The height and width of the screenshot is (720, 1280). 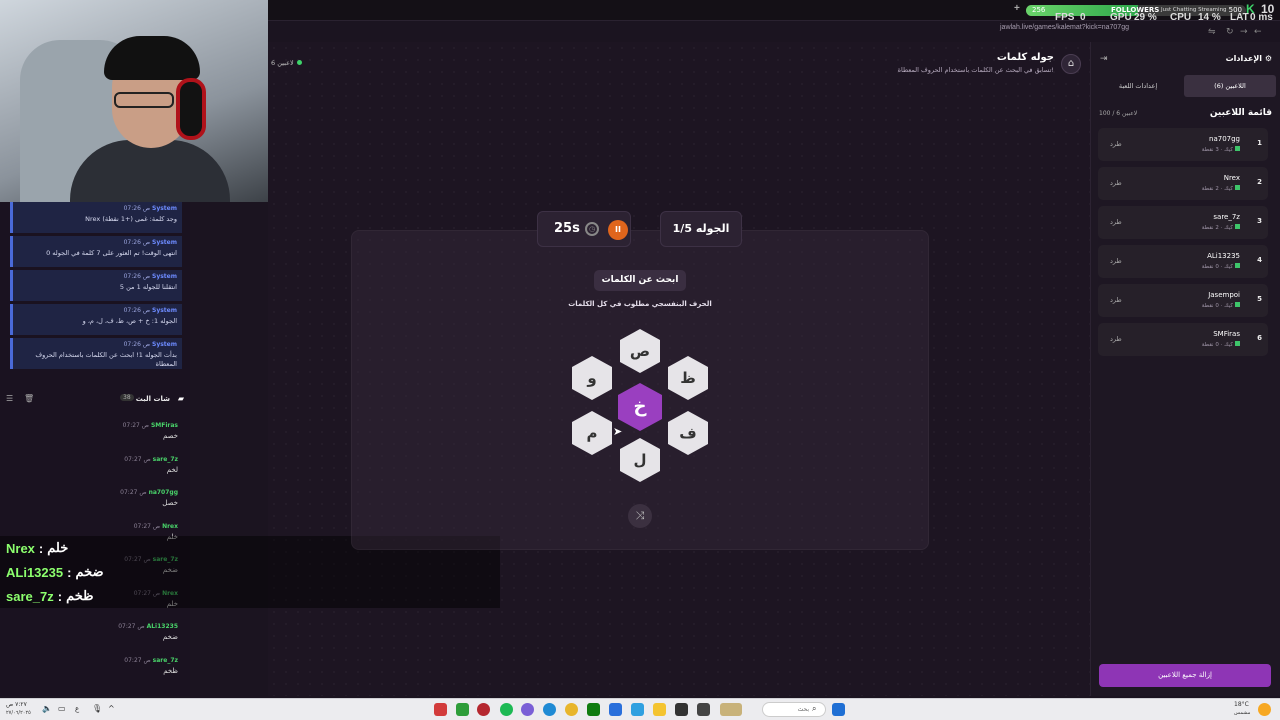 I want to click on player-name: sare_7z, so click(x=1226, y=217).